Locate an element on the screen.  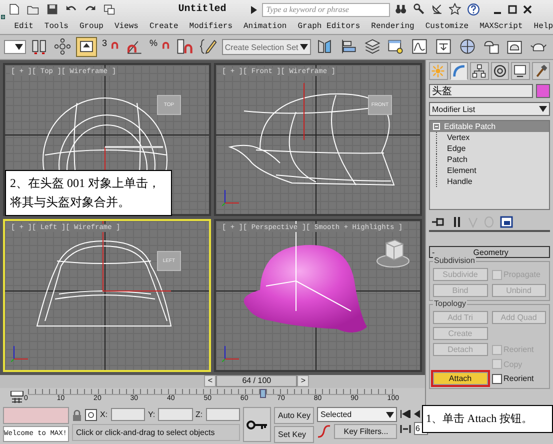
menu-item: Customize is located at coordinates (447, 26).